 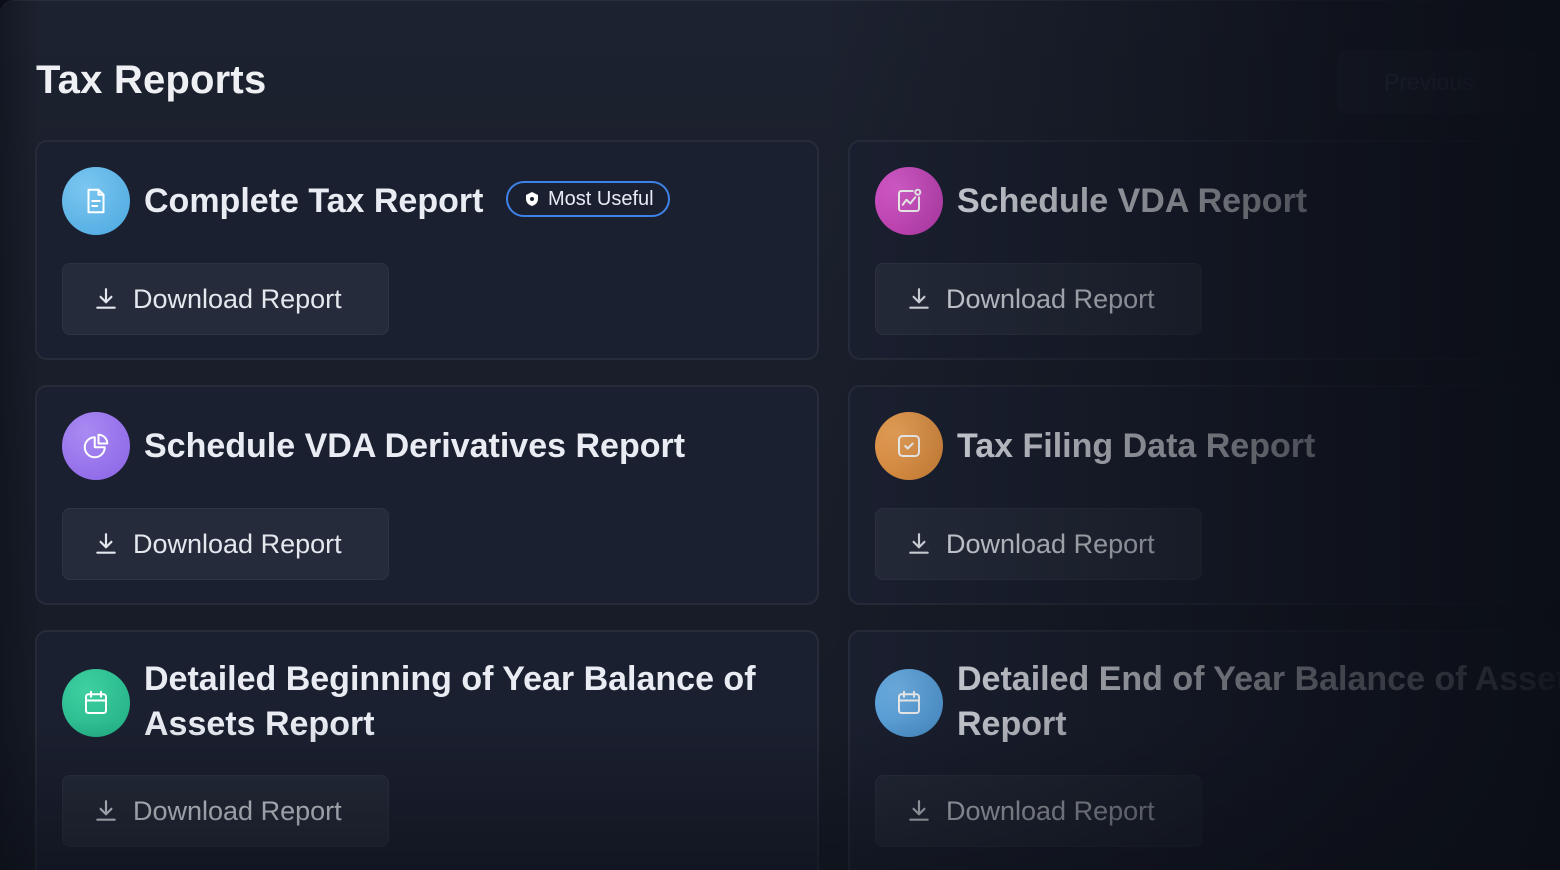 What do you see at coordinates (532, 199) in the screenshot?
I see `shield-icon` at bounding box center [532, 199].